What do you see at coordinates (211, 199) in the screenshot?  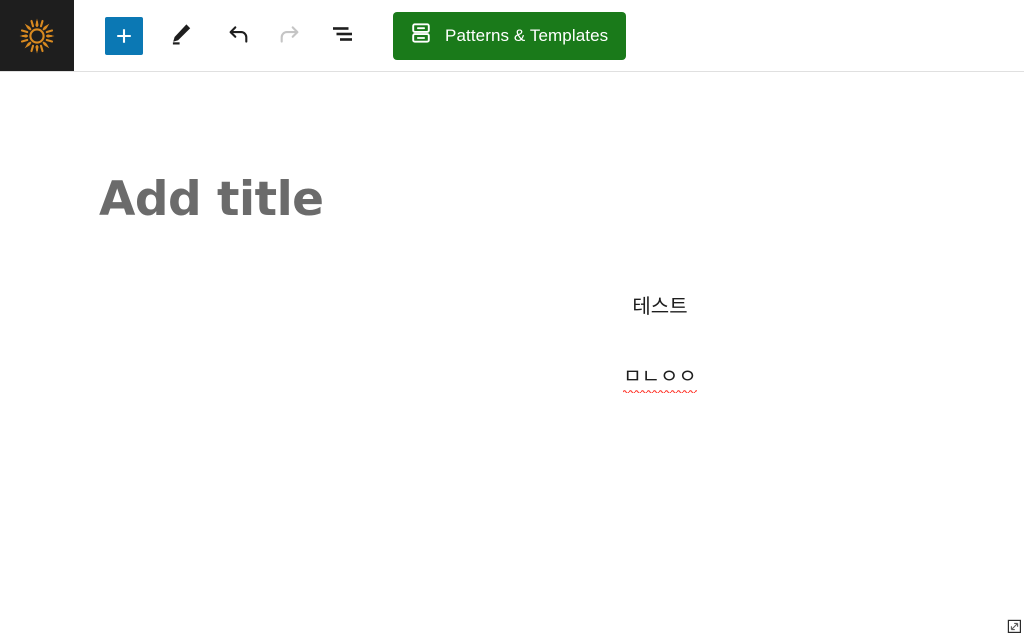 I see `post-title-field: Add title` at bounding box center [211, 199].